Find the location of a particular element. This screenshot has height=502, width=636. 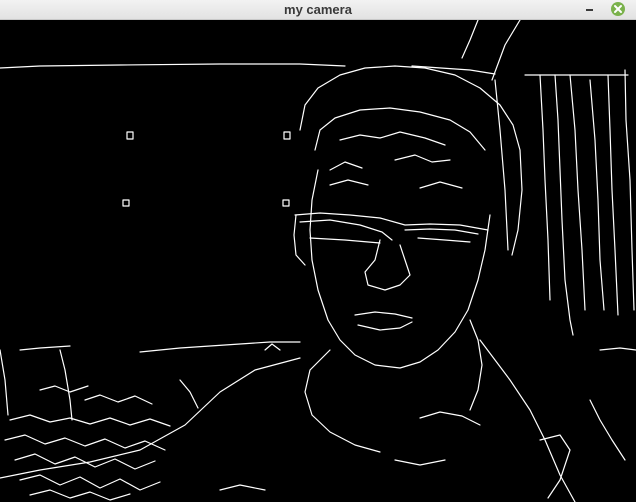

minimize-button is located at coordinates (590, 9).